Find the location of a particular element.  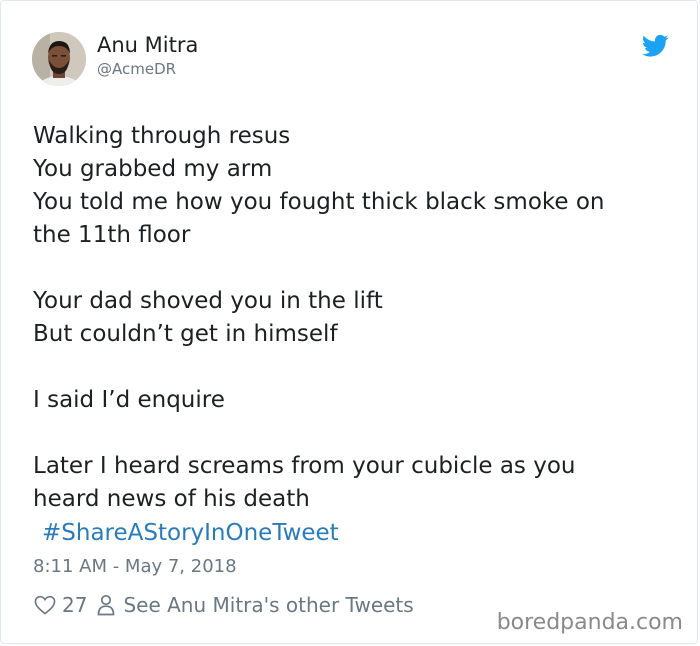

tweet-line: the 11th floor is located at coordinates (112, 235).